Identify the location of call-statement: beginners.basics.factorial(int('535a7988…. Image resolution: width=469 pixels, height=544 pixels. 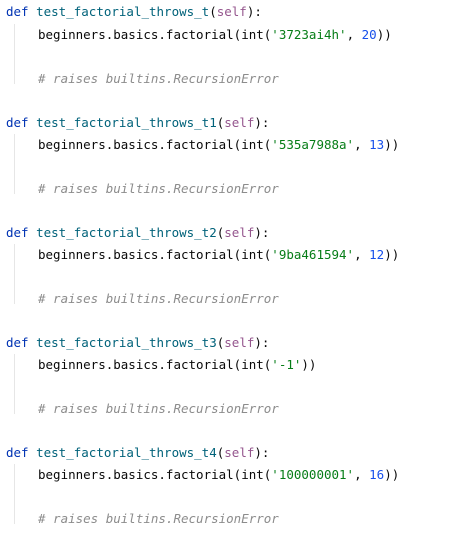
(218, 145).